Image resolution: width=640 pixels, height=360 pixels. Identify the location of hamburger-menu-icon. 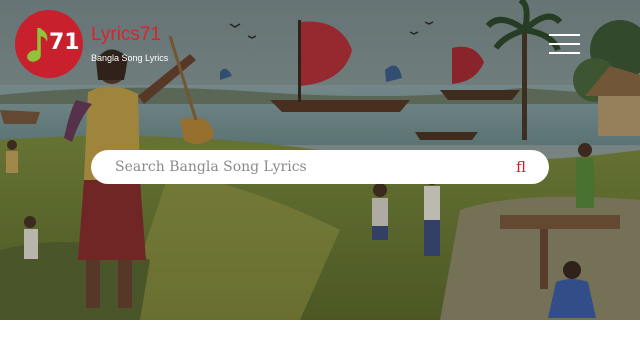
(564, 44).